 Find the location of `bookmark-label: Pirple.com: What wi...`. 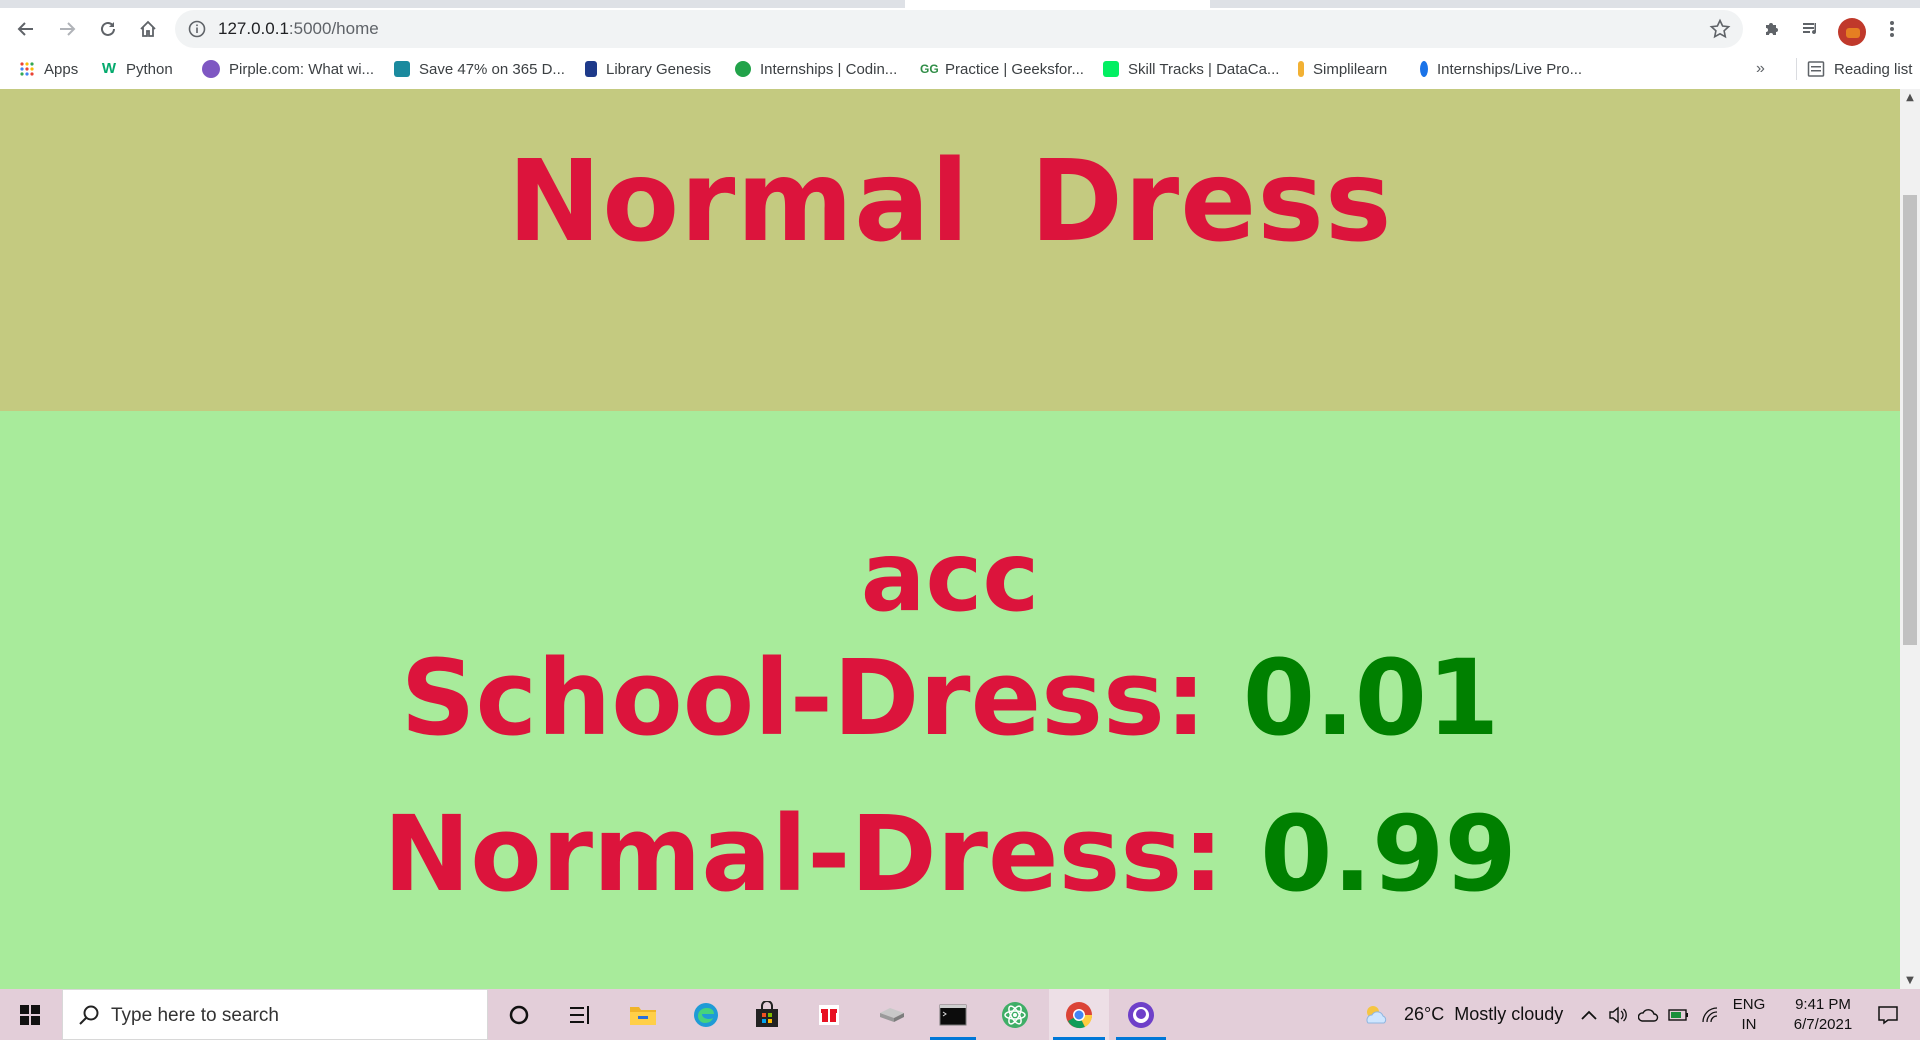

bookmark-label: Pirple.com: What wi... is located at coordinates (302, 69).